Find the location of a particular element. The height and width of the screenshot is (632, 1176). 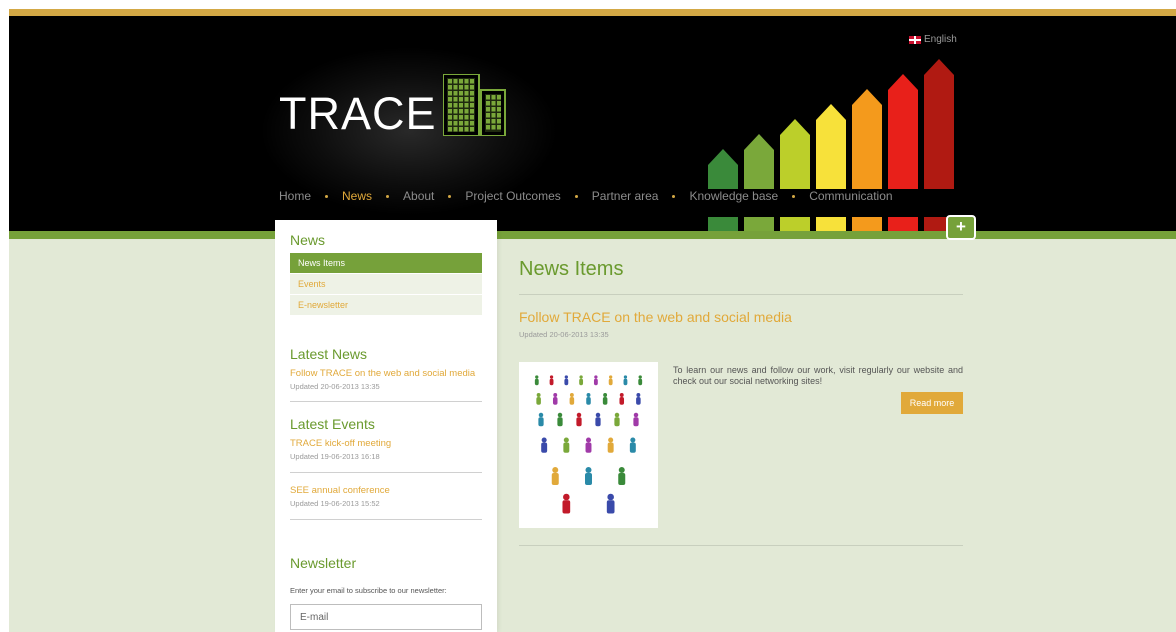

top-accent-bar is located at coordinates (592, 12).